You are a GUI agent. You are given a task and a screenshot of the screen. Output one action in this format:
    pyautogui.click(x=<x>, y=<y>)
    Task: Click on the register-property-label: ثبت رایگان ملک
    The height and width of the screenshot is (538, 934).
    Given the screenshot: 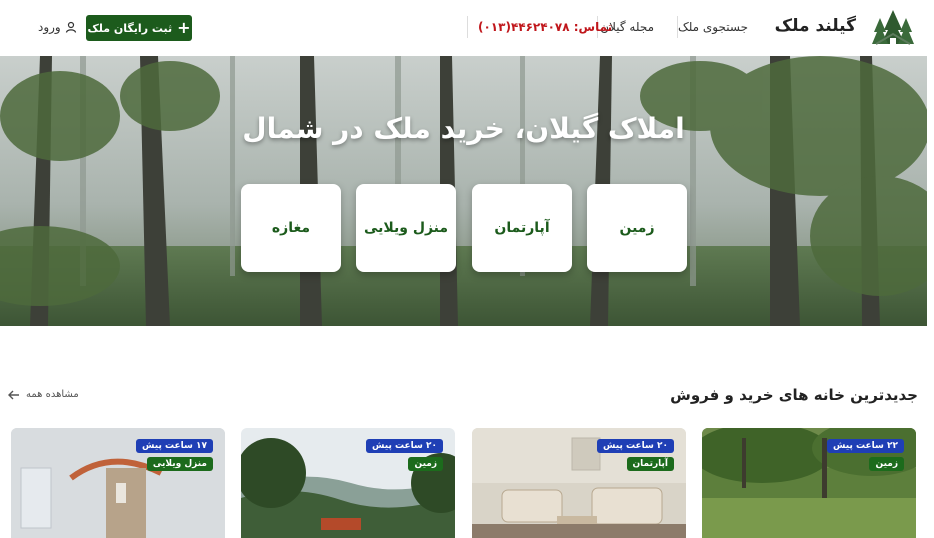 What is the action you would take?
    pyautogui.click(x=130, y=28)
    